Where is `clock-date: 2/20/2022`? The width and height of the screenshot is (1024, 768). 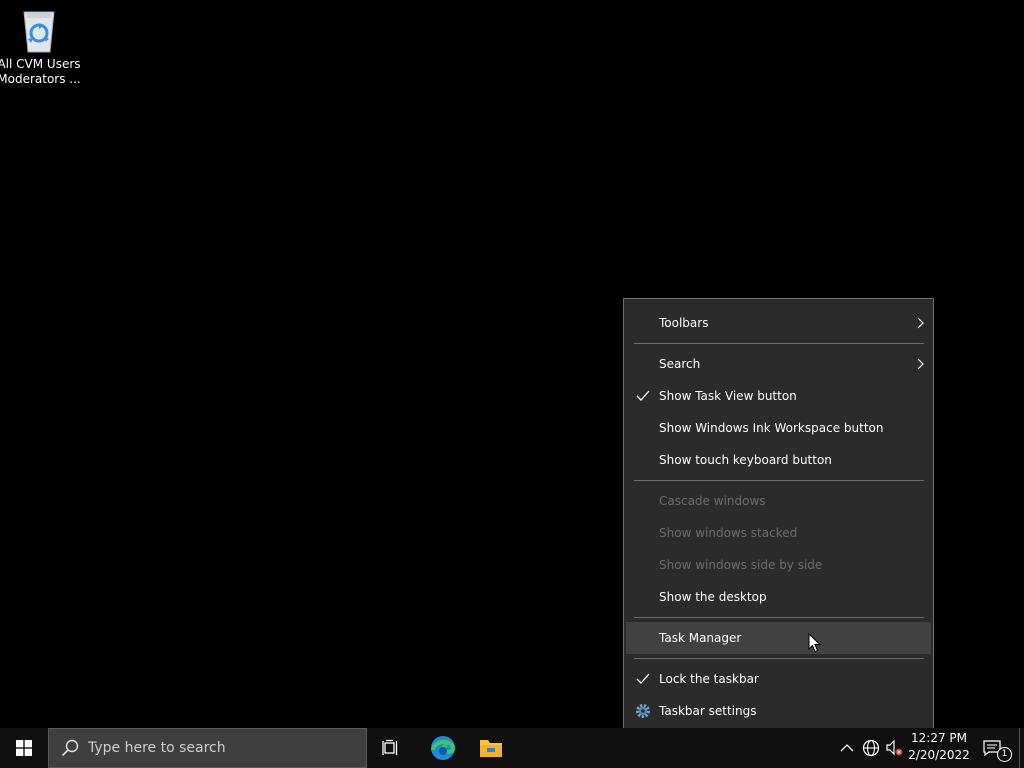
clock-date: 2/20/2022 is located at coordinates (939, 755).